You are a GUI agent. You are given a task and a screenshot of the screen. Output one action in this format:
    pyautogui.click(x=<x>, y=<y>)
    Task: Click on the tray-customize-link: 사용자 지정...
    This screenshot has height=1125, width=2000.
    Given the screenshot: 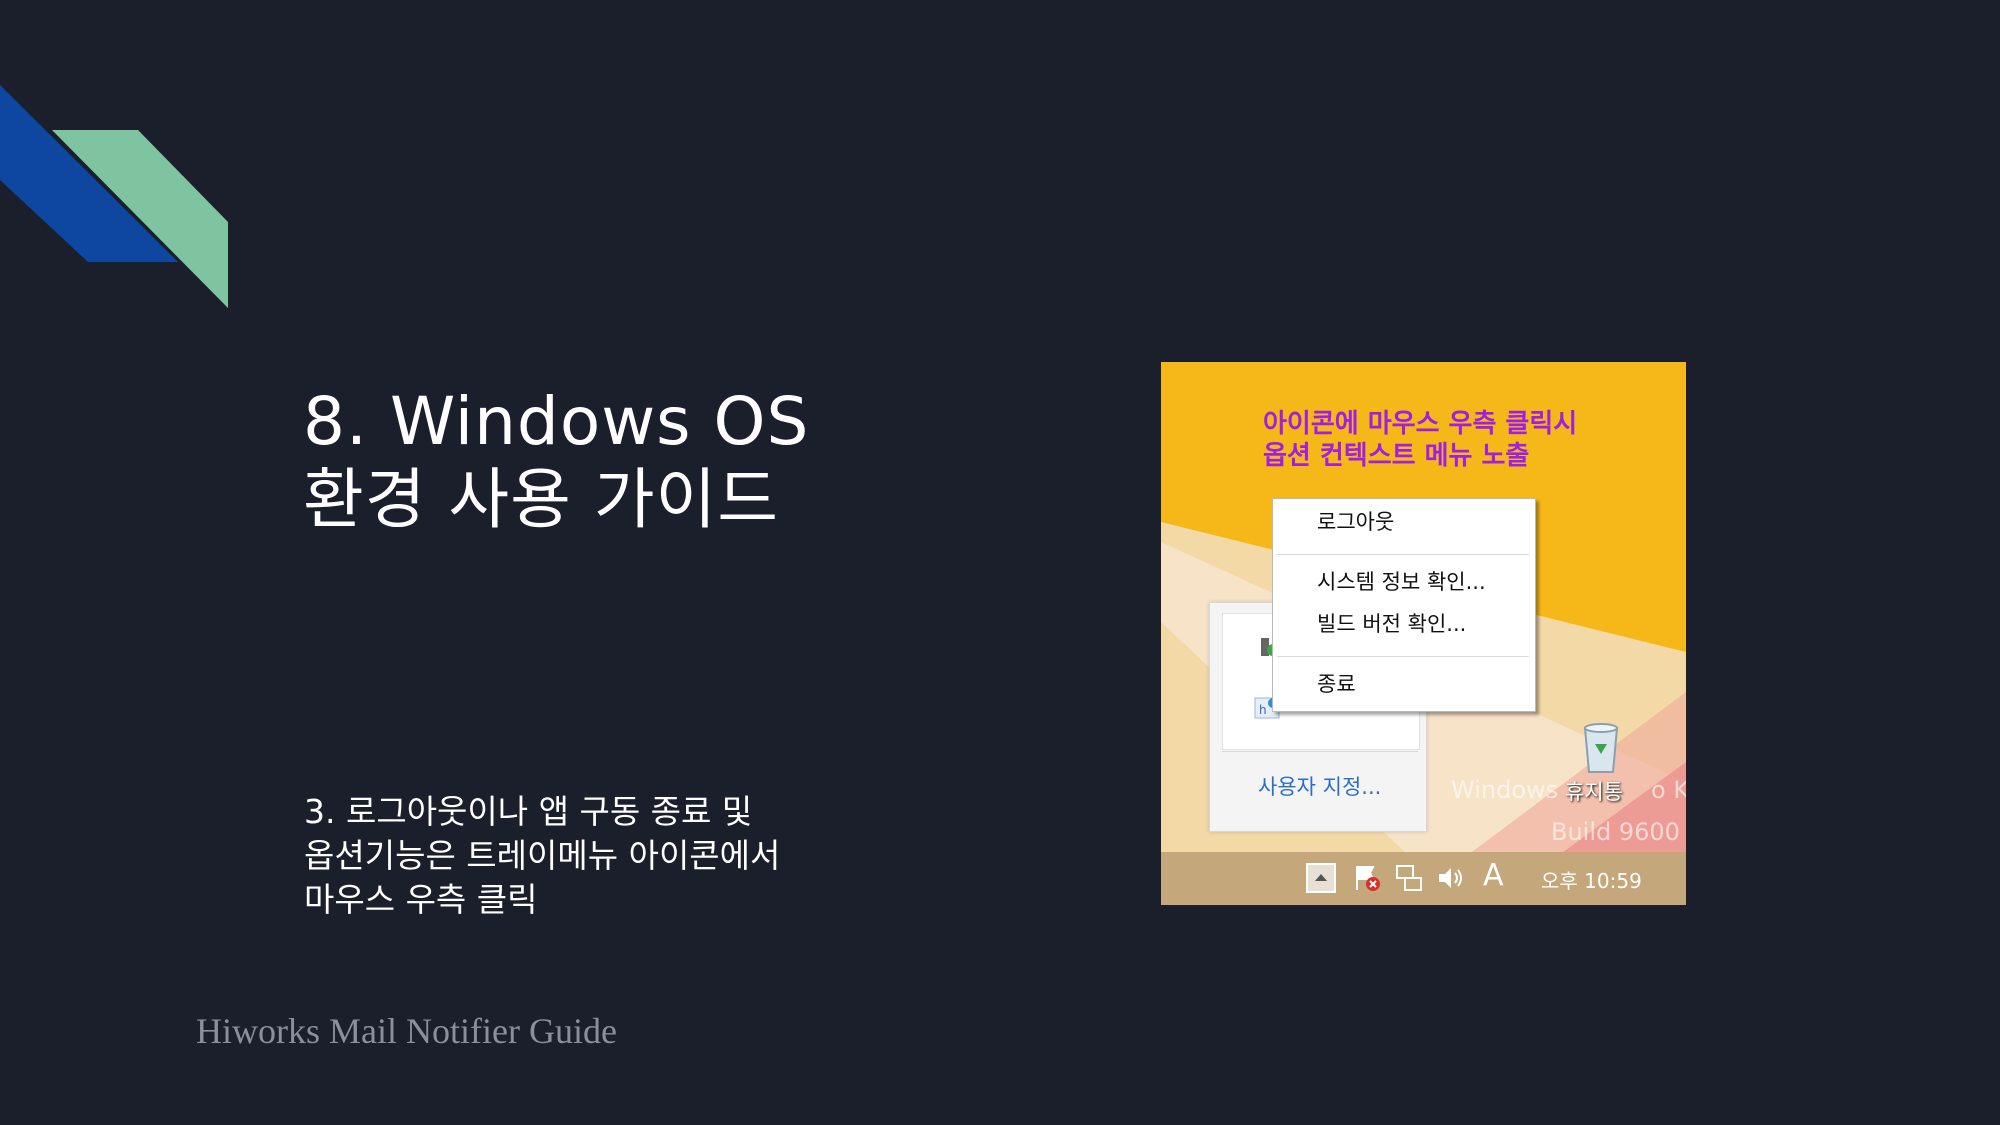 What is the action you would take?
    pyautogui.click(x=1319, y=786)
    